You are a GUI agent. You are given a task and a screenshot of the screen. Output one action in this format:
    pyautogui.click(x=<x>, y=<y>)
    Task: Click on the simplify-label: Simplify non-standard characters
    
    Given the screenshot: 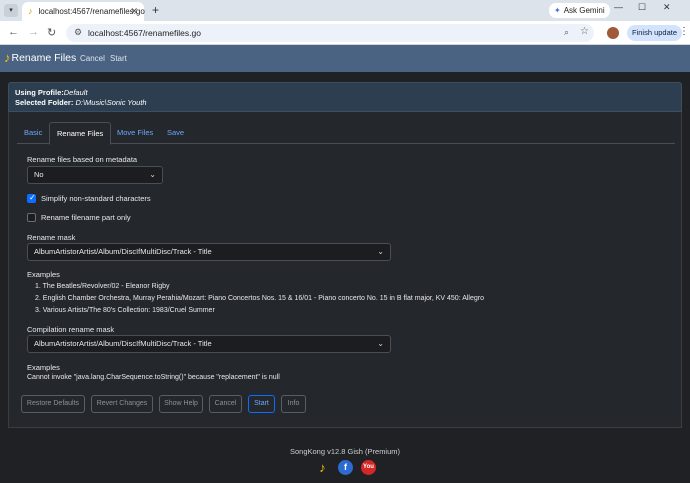 What is the action you would take?
    pyautogui.click(x=96, y=198)
    